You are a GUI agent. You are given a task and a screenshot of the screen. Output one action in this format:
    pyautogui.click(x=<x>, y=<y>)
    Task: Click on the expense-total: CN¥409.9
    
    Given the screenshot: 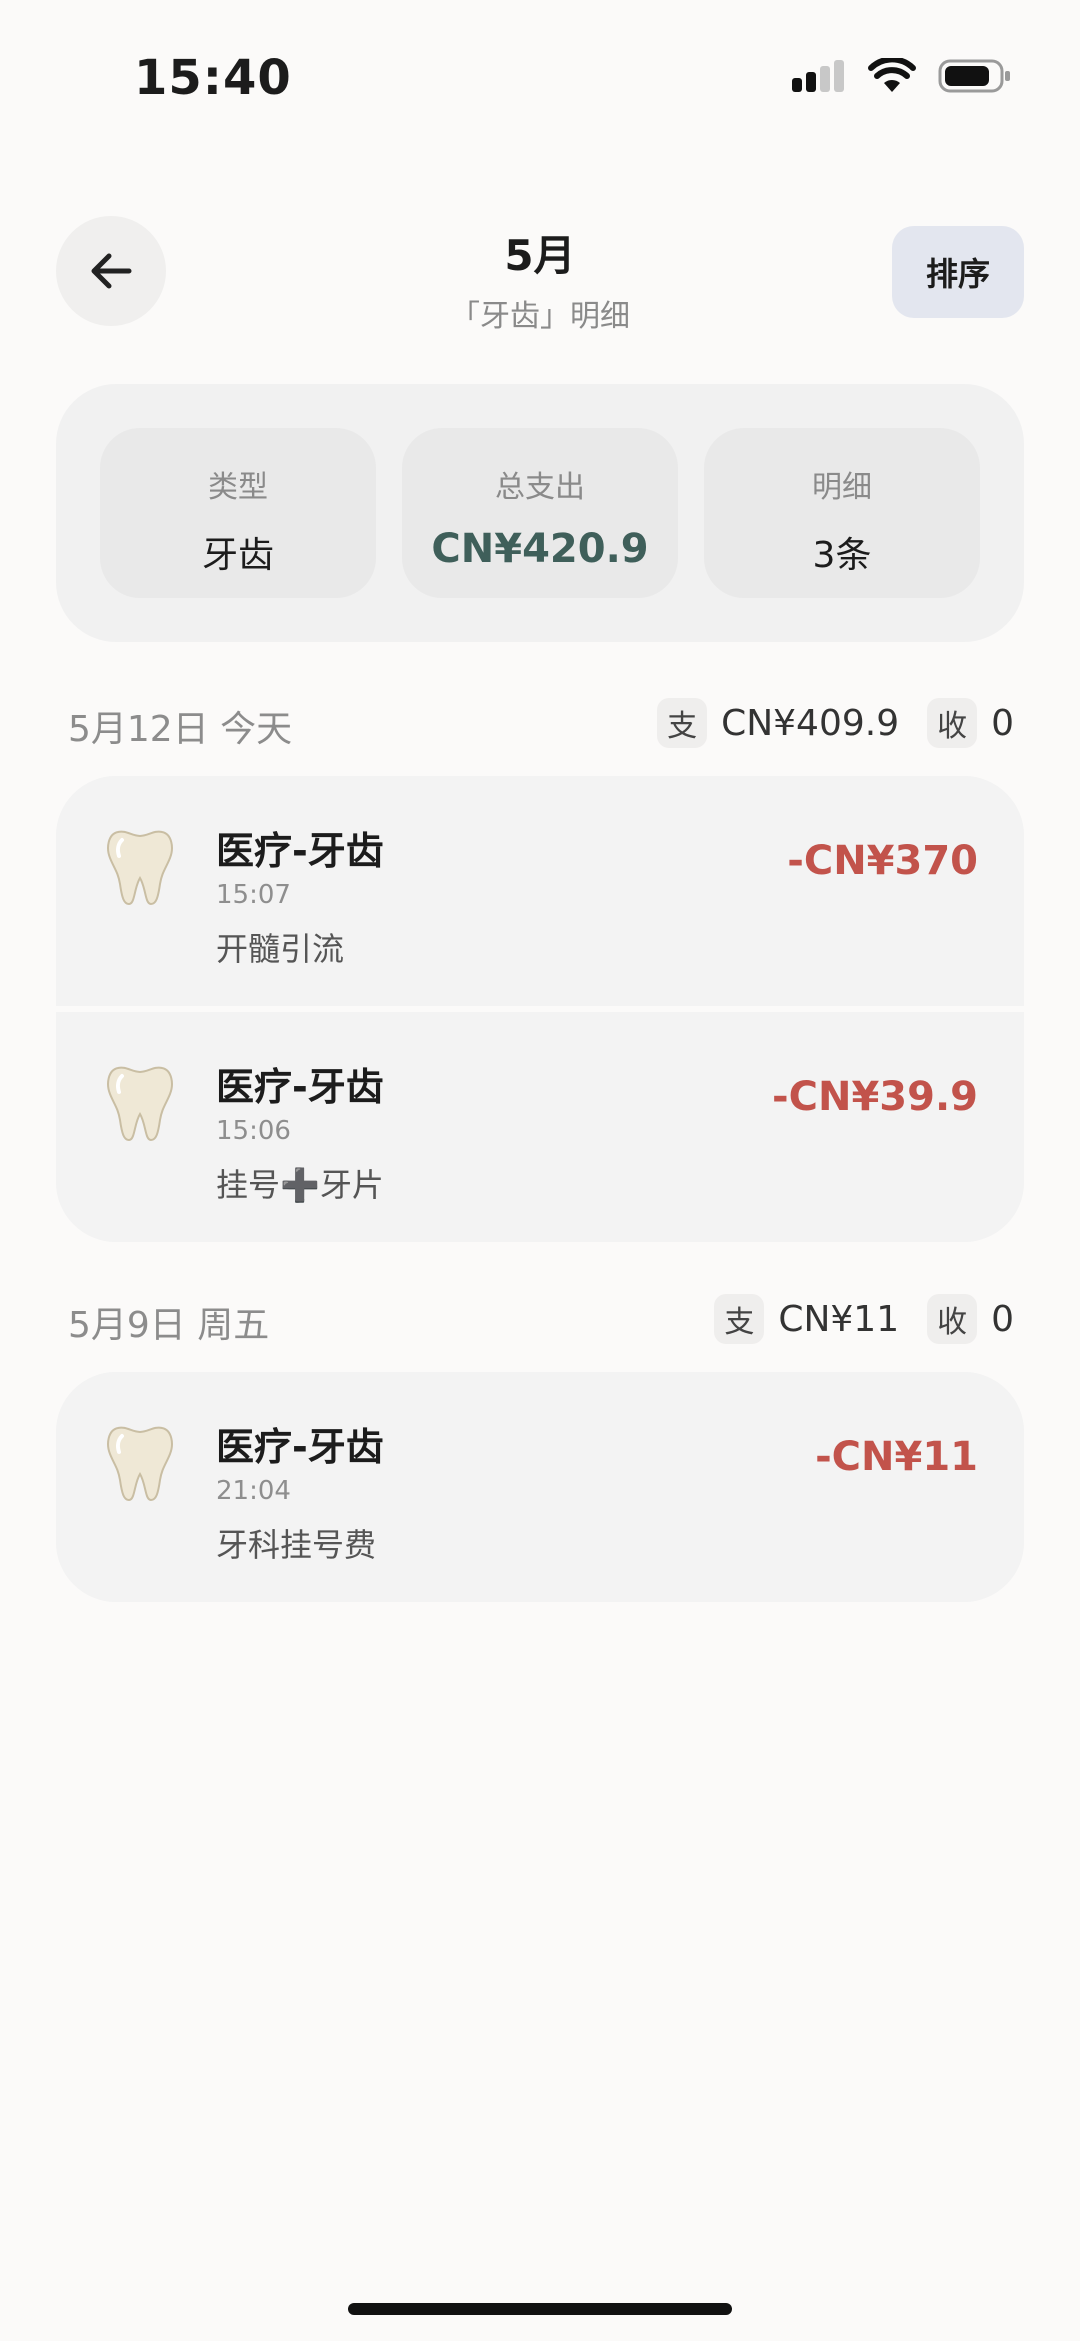 What is the action you would take?
    pyautogui.click(x=810, y=723)
    